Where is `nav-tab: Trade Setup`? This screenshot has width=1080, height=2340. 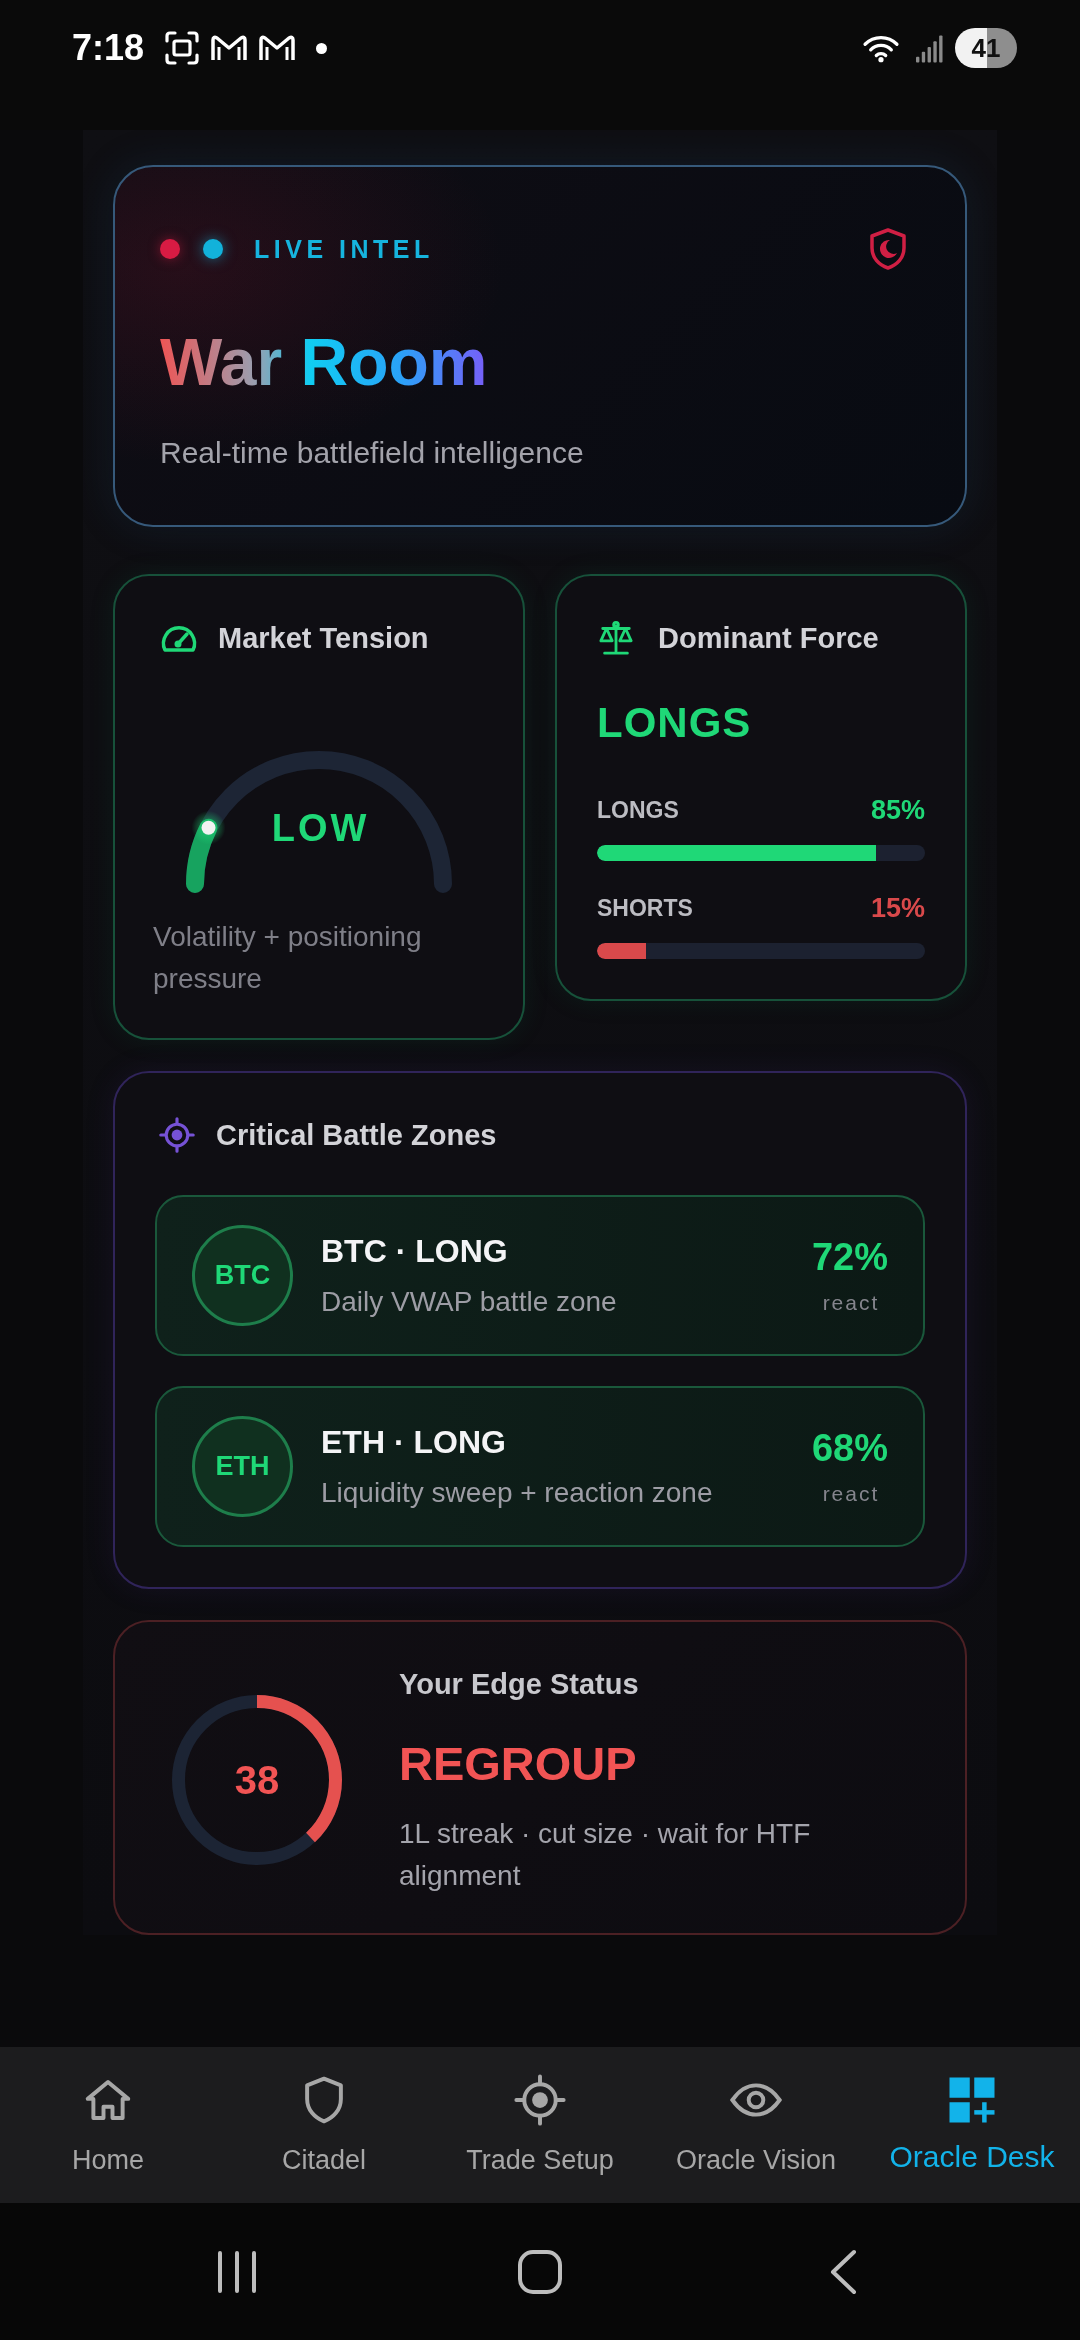
nav-tab: Trade Setup is located at coordinates (540, 2125).